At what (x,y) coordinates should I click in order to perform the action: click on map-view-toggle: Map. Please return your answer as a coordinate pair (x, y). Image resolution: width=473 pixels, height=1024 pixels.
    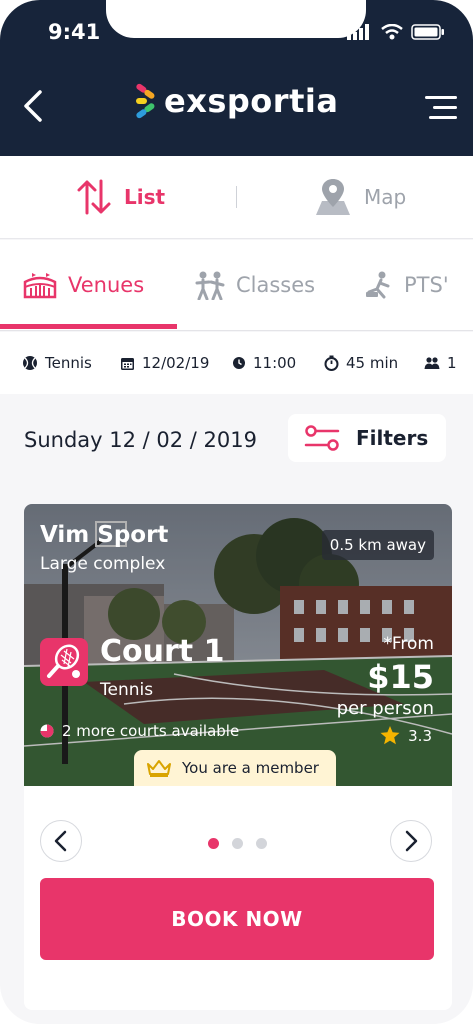
    Looking at the image, I should click on (360, 197).